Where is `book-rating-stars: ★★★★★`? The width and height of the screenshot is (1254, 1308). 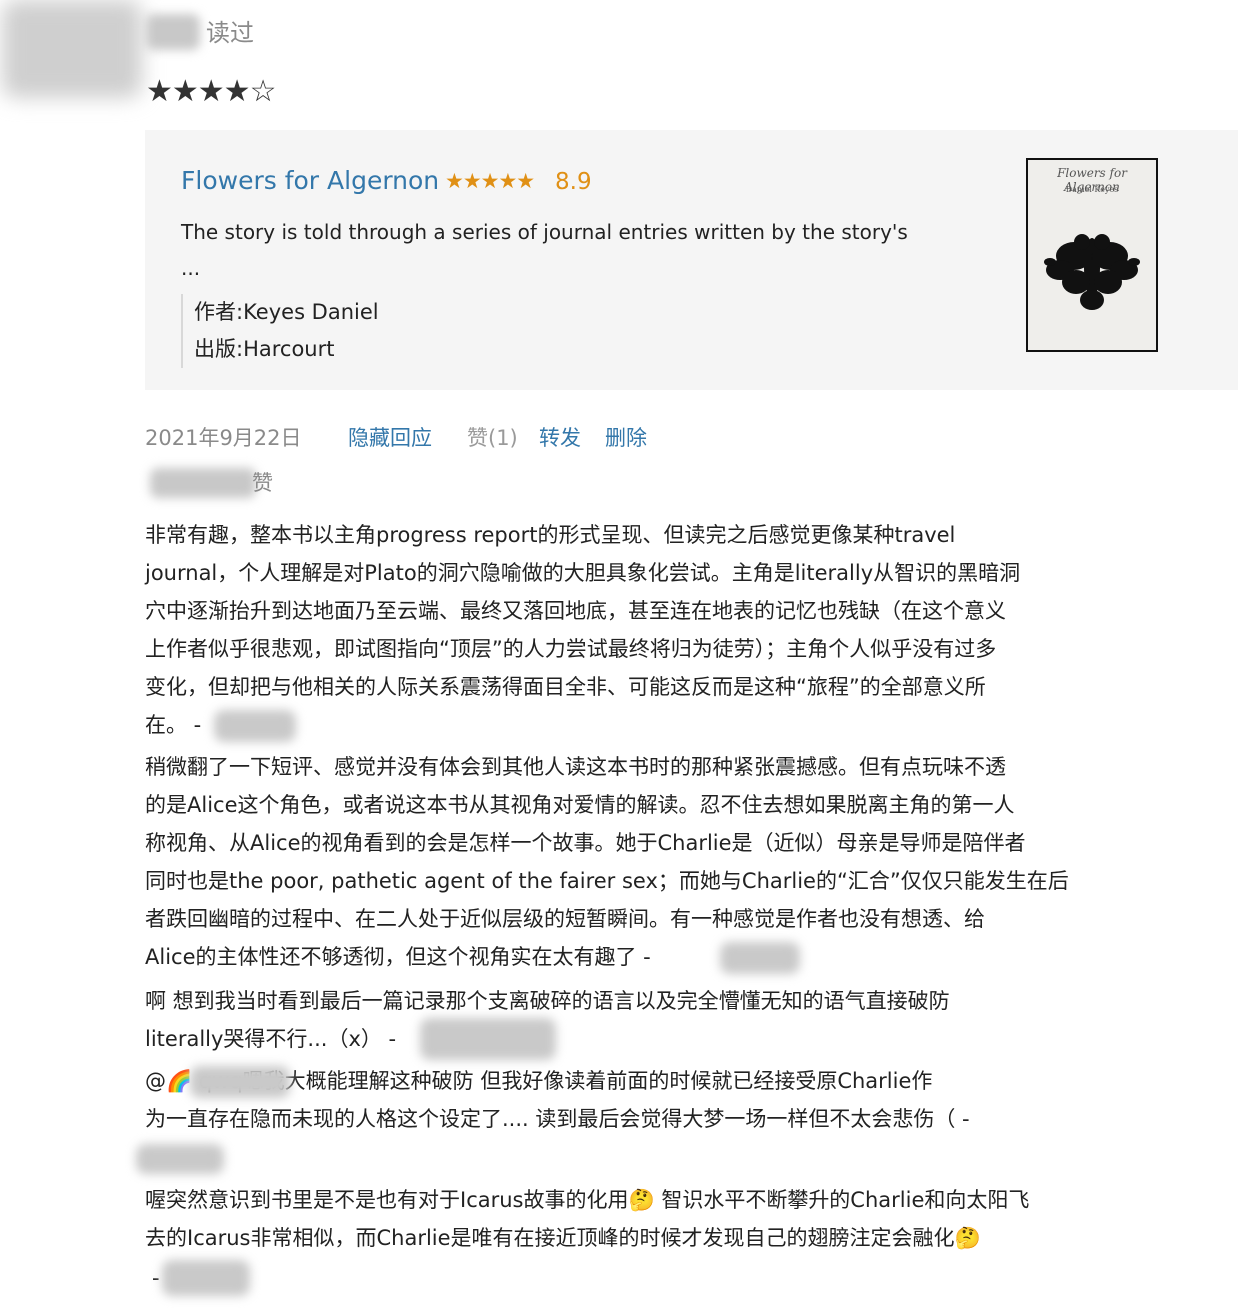 book-rating-stars: ★★★★★ is located at coordinates (490, 181).